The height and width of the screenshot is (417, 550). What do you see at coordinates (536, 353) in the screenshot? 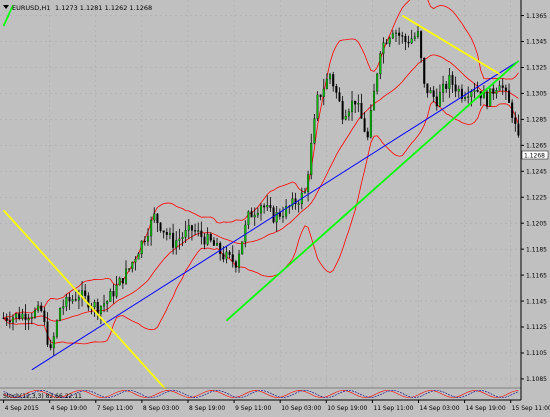
I see `price-tick-label: 1.1105` at bounding box center [536, 353].